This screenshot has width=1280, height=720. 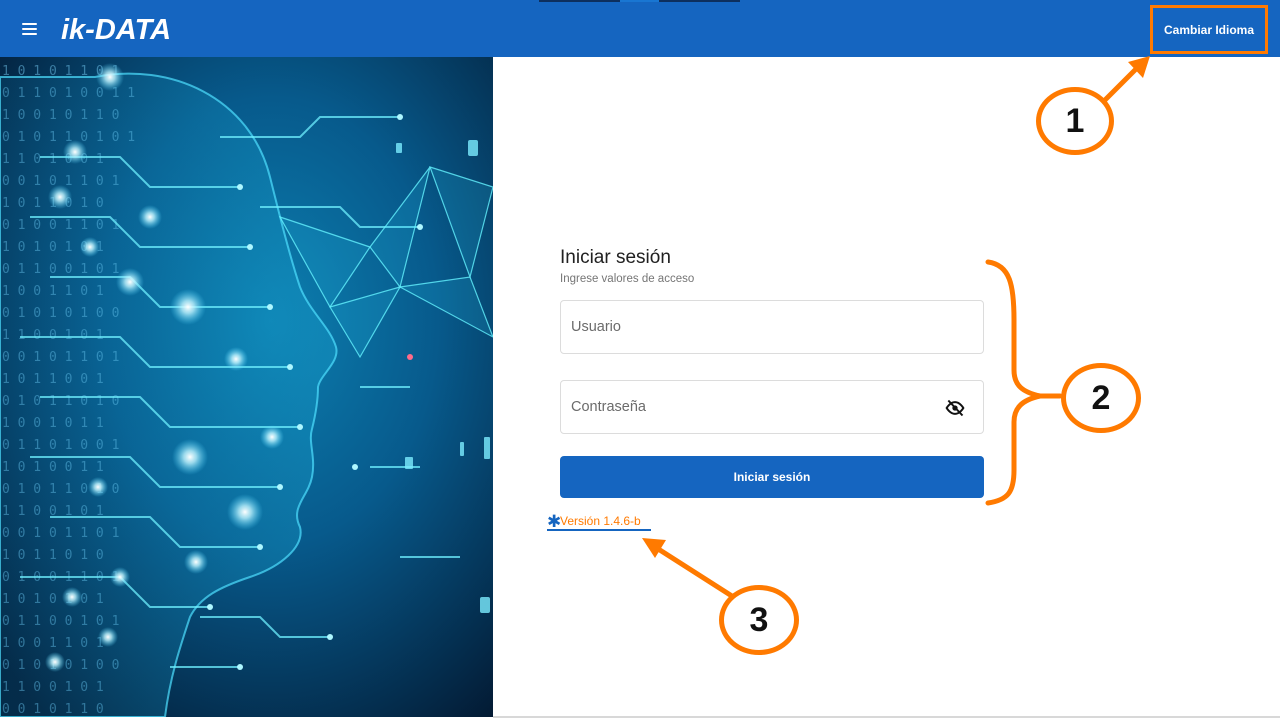 I want to click on callout-3: 3, so click(x=759, y=620).